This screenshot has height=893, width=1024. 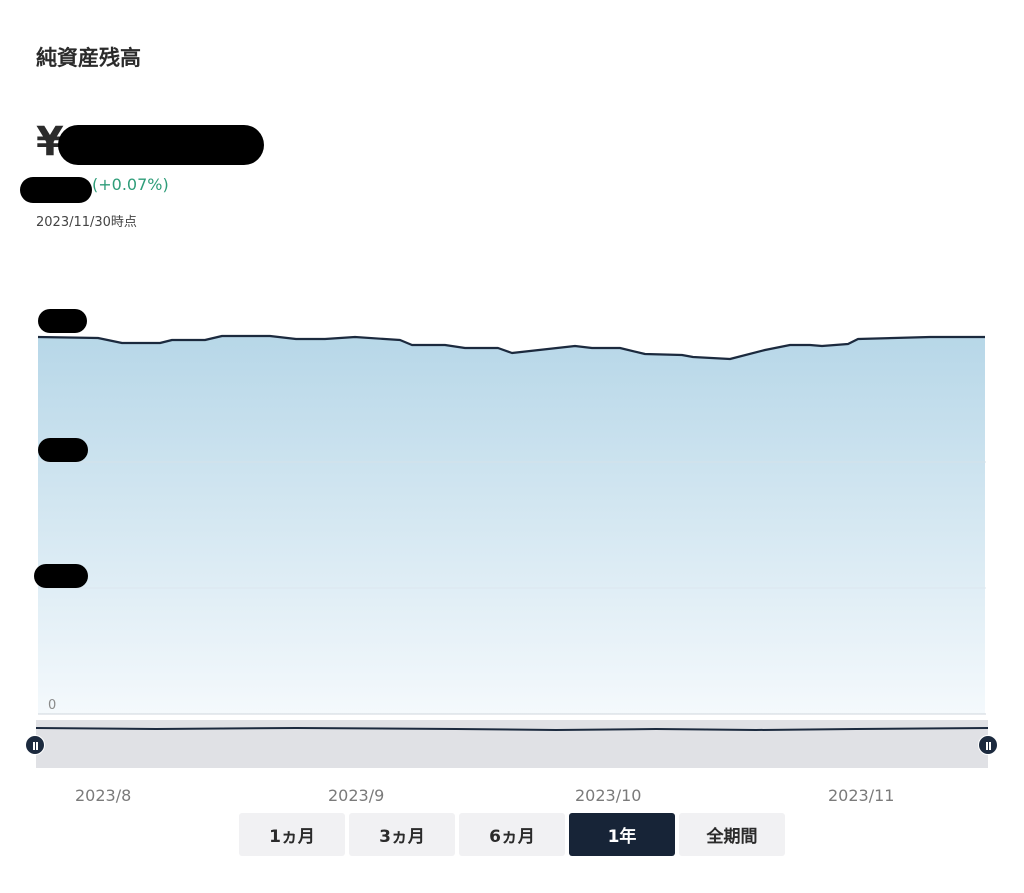 I want to click on x-tick-label: 2023/9, so click(x=356, y=795).